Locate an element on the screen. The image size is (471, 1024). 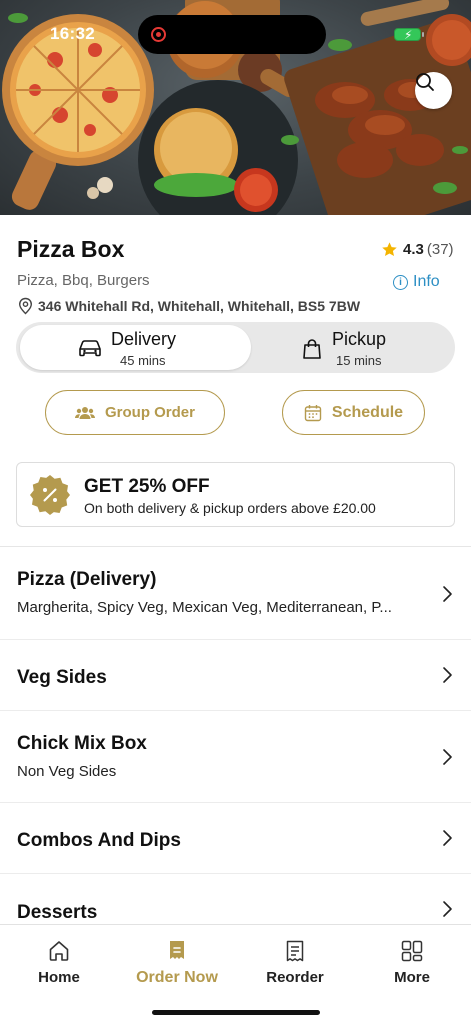
pickup-time: 15 mins is located at coordinates (359, 360).